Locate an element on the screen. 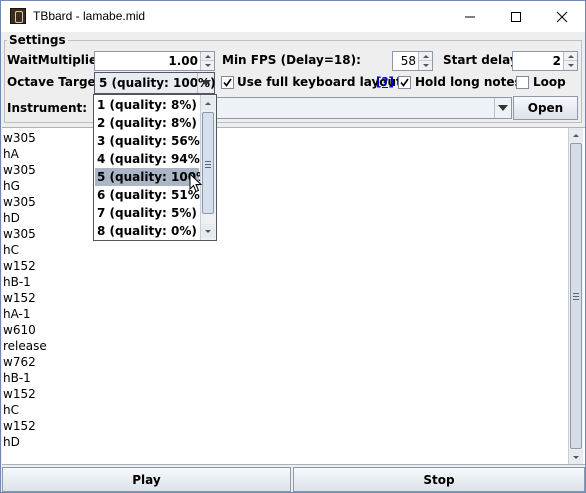  dropdown-scrollbar is located at coordinates (208, 167).